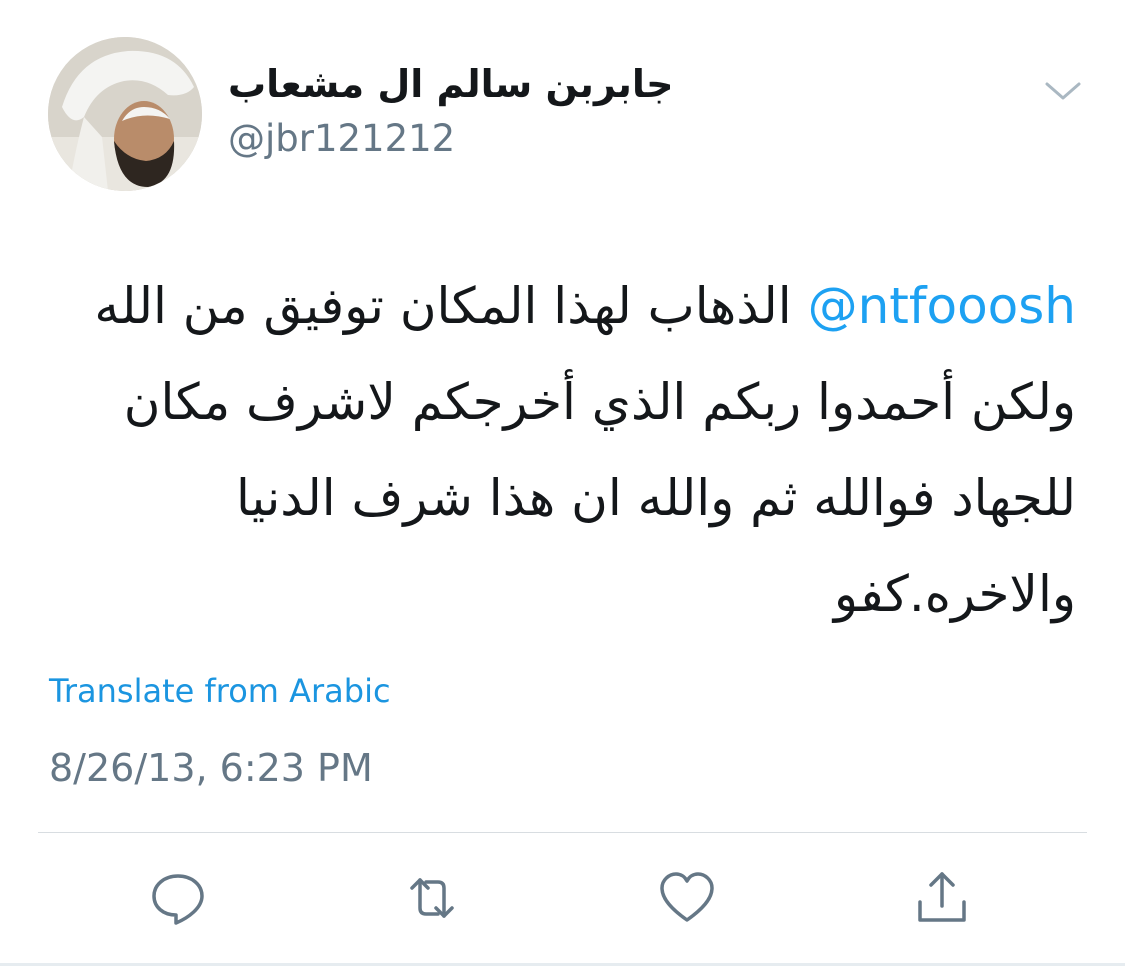 This screenshot has width=1125, height=966. I want to click on tweet-text-line: والاخره.كفو, so click(954, 594).